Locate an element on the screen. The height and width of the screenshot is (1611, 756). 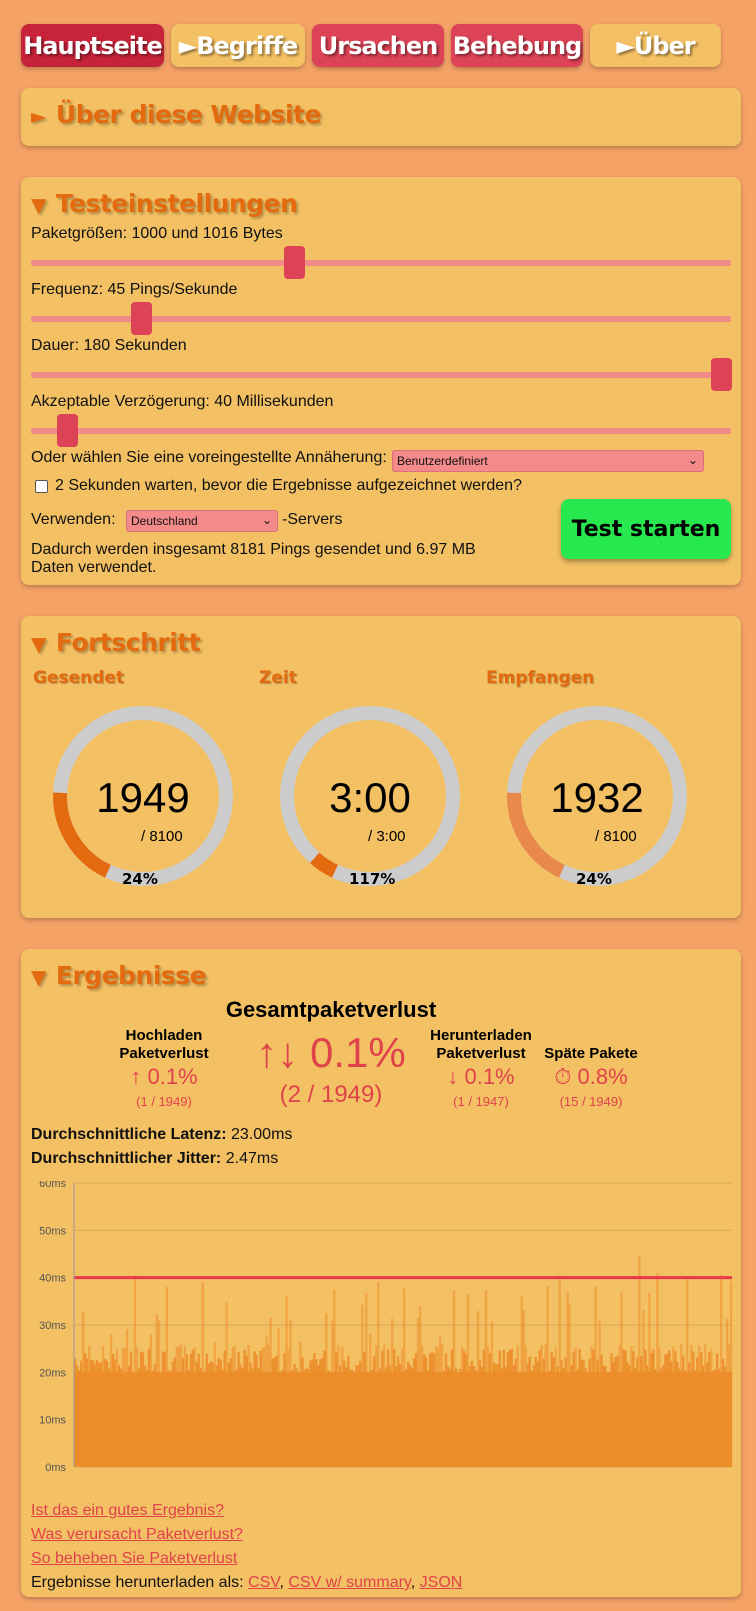
chart-y-tick-label: 50ms is located at coordinates (52, 1231).